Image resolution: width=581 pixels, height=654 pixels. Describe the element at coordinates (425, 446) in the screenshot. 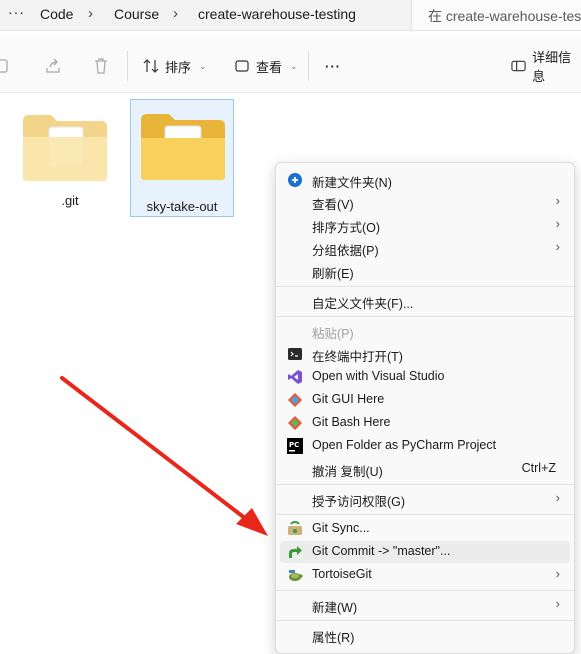

I see `menu-item-open-as-pycharm-project: PC Open Folder as PyCharm Project` at that location.